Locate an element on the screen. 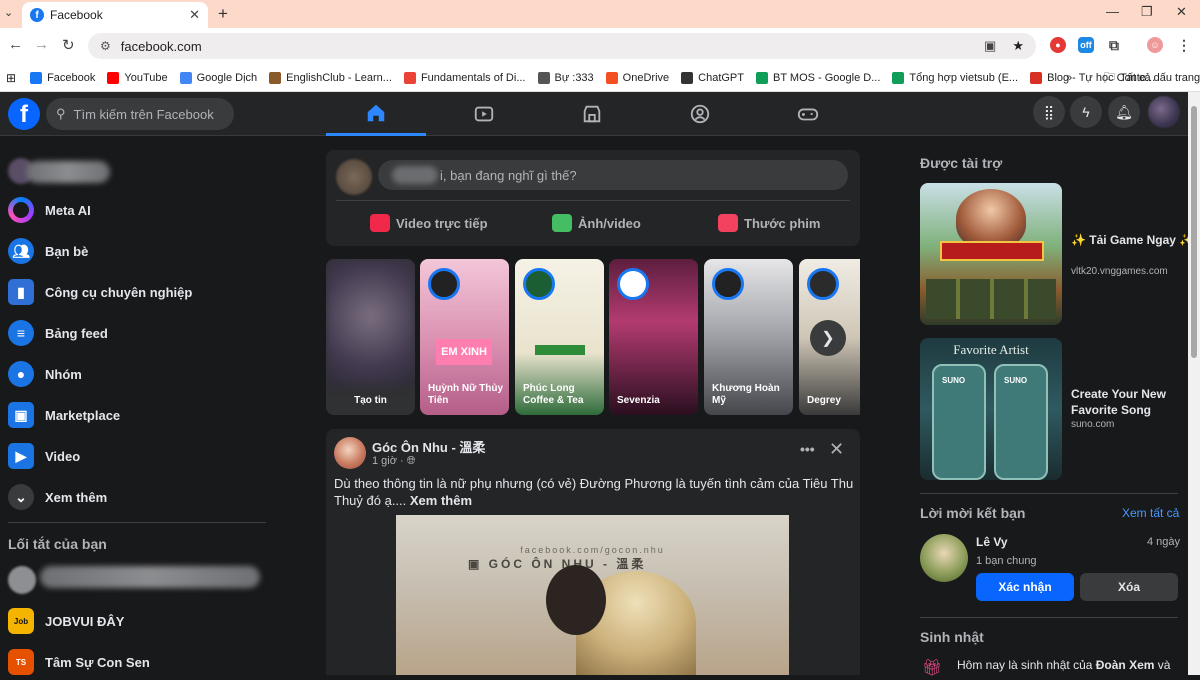 The image size is (1200, 680). delete-button: Xóa is located at coordinates (1129, 587).